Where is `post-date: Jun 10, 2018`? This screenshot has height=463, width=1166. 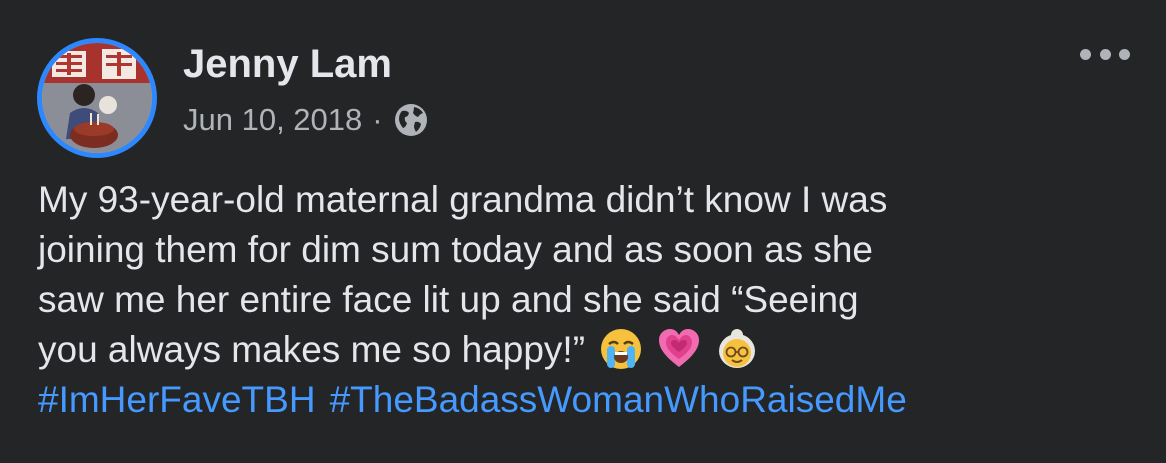
post-date: Jun 10, 2018 is located at coordinates (272, 120).